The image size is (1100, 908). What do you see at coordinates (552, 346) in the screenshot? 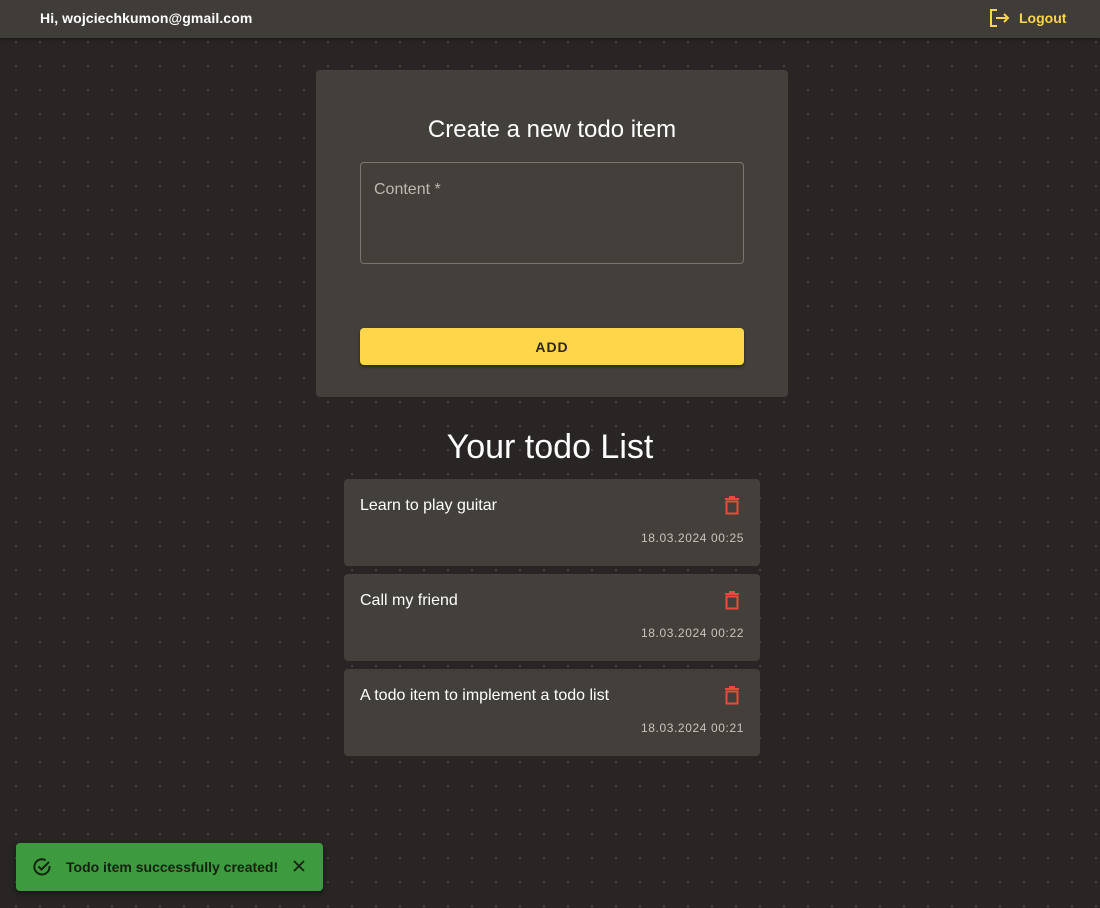
I see `add-button: ADD` at bounding box center [552, 346].